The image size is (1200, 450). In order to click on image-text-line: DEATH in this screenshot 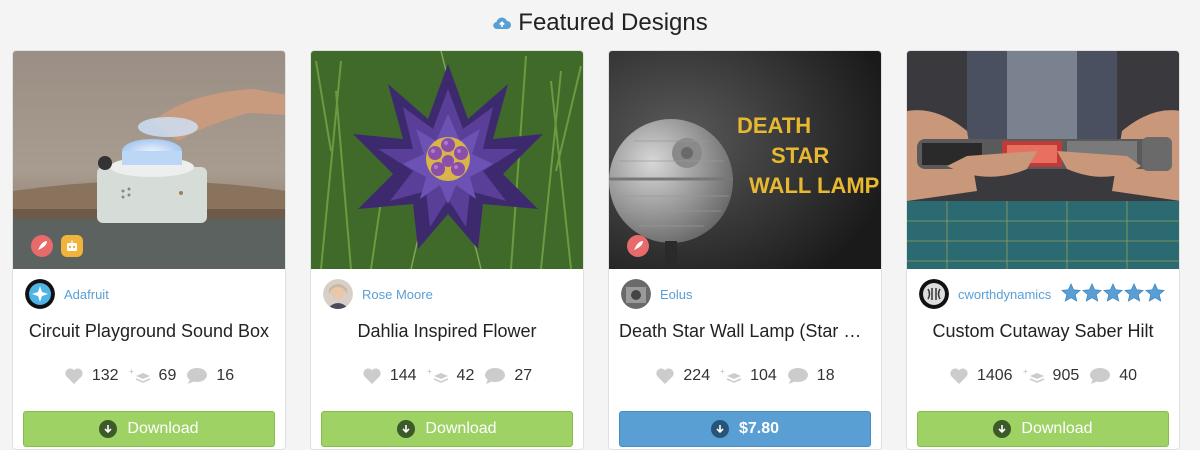, I will do `click(774, 125)`.